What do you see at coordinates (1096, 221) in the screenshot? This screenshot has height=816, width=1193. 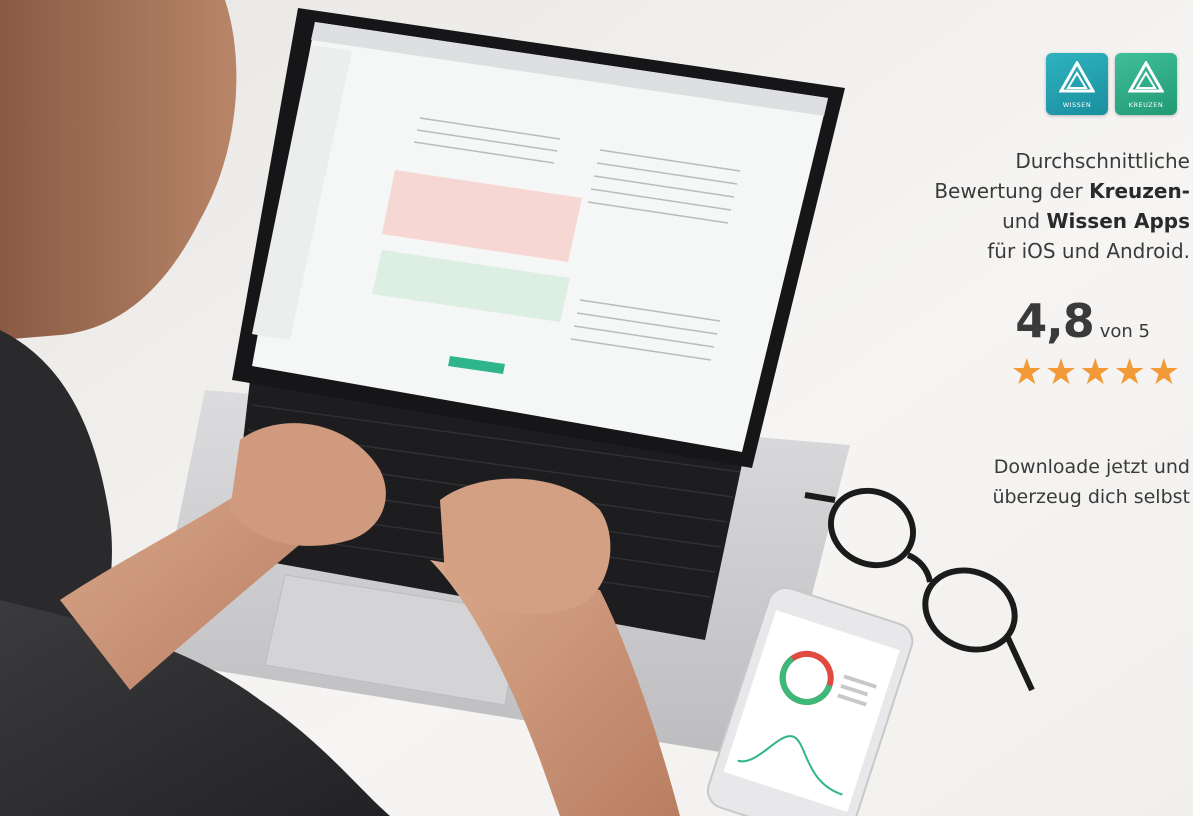 I see `rating-line-3: und Wissen Apps` at bounding box center [1096, 221].